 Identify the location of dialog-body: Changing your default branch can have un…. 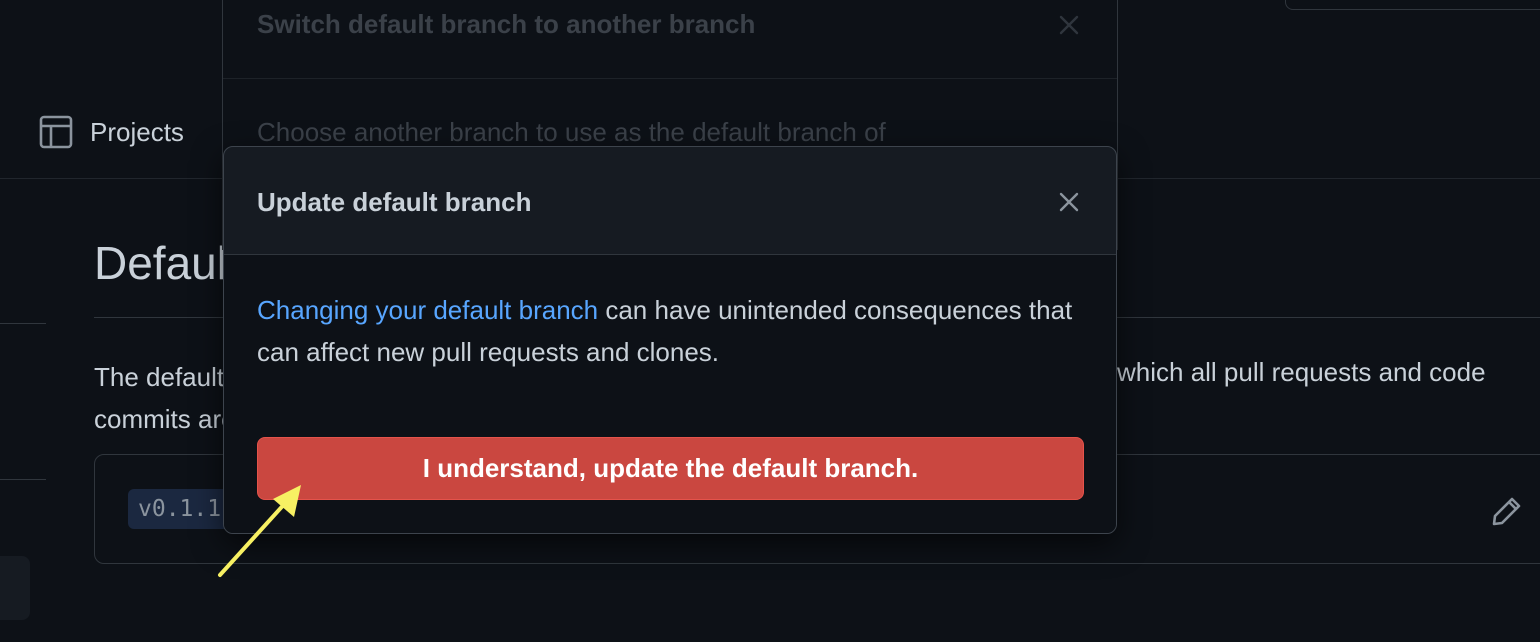
(670, 330).